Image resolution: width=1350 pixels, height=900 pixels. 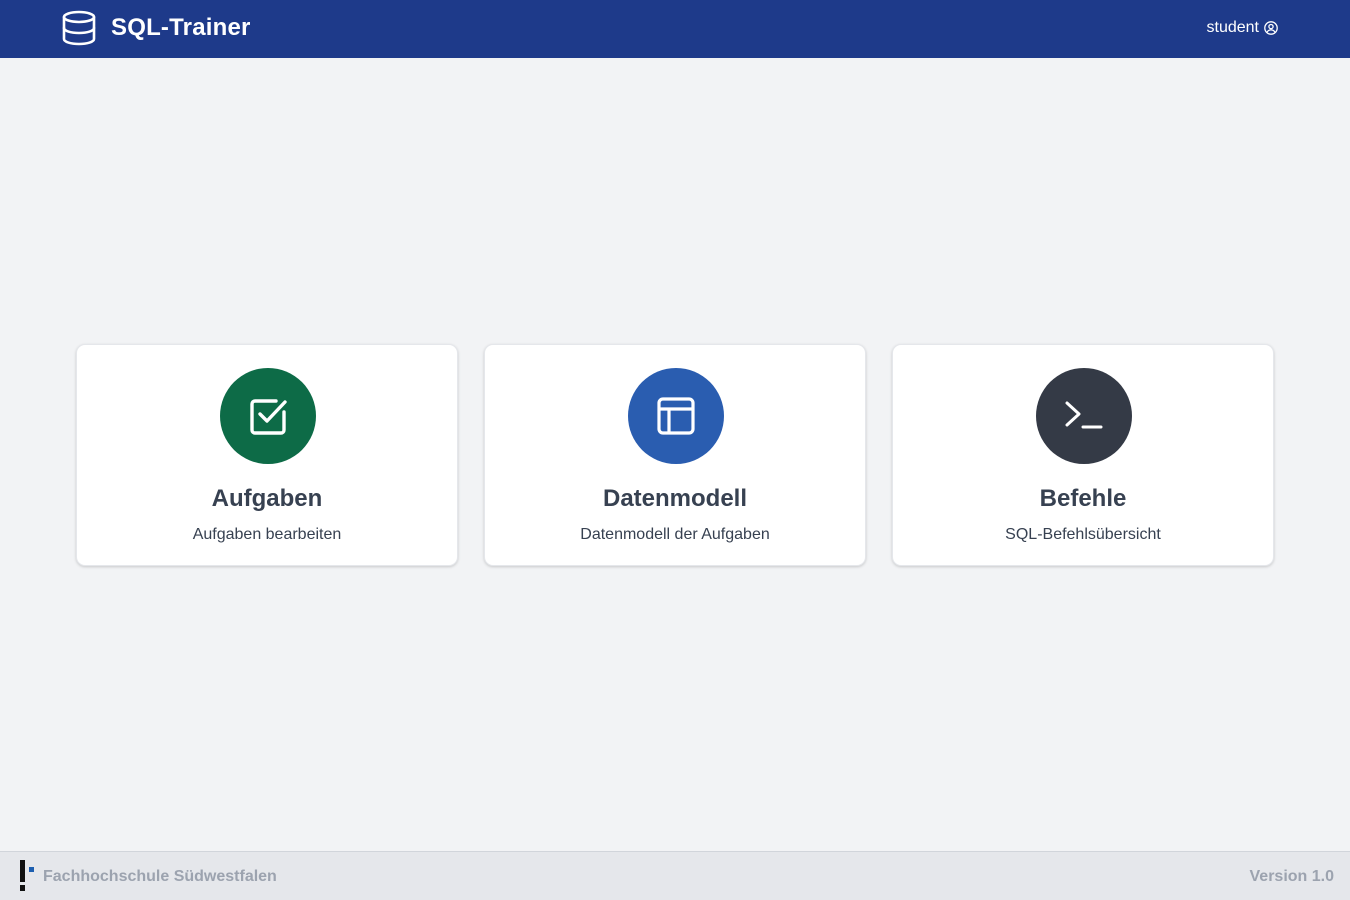 I want to click on database-icon, so click(x=79, y=28).